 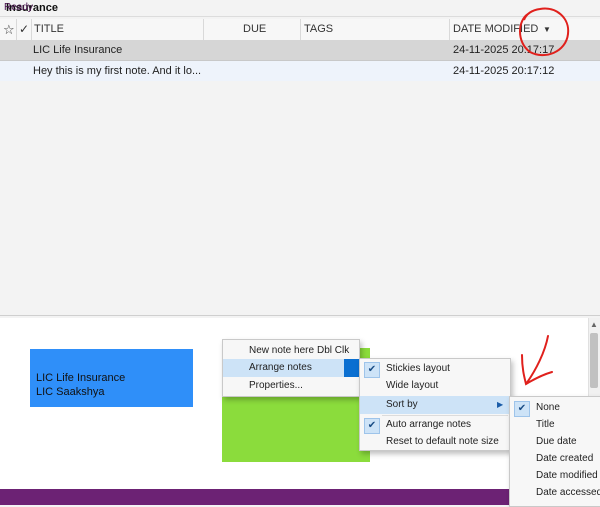 What do you see at coordinates (291, 351) in the screenshot?
I see `menu-item-new-note: New note here Dbl Clk` at bounding box center [291, 351].